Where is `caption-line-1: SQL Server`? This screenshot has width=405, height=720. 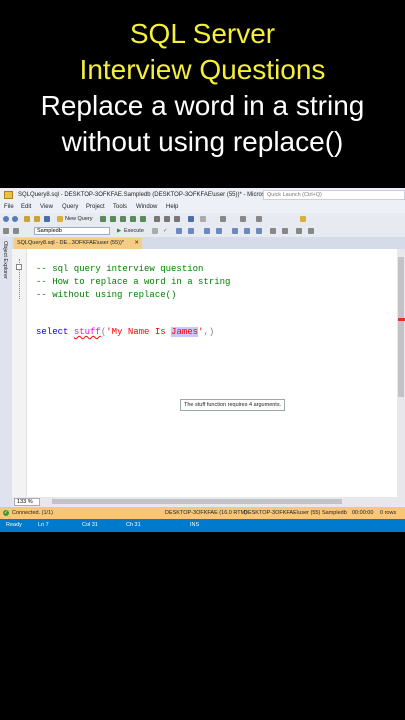
caption-line-1: SQL Server is located at coordinates (202, 33).